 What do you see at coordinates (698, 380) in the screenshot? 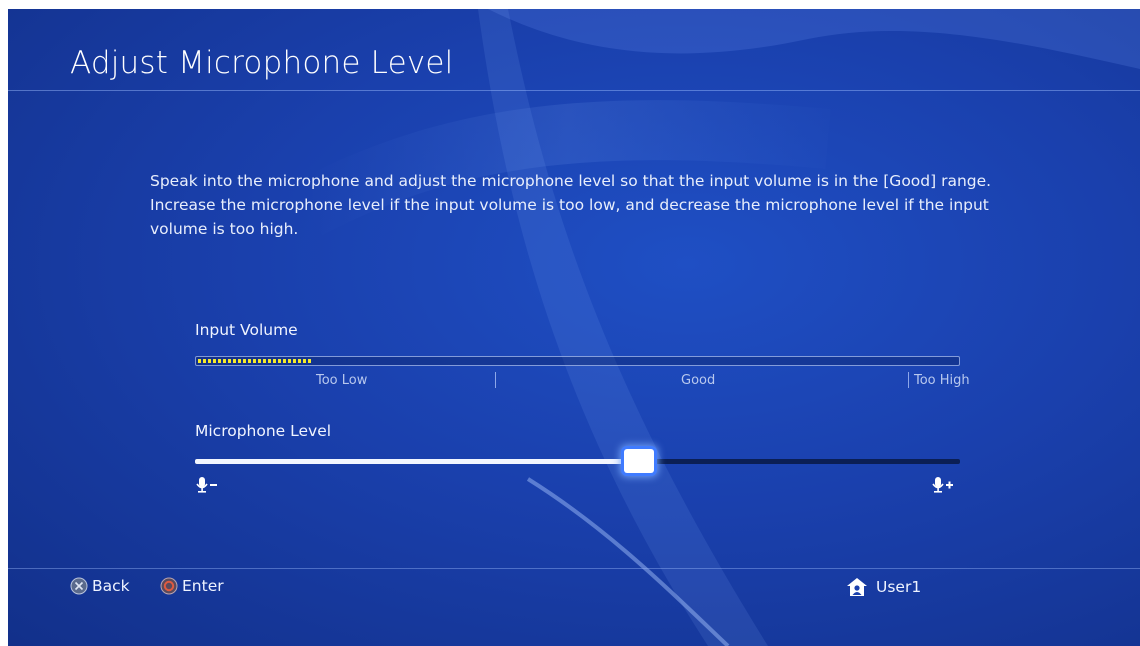
I see `range-good-label: Good` at bounding box center [698, 380].